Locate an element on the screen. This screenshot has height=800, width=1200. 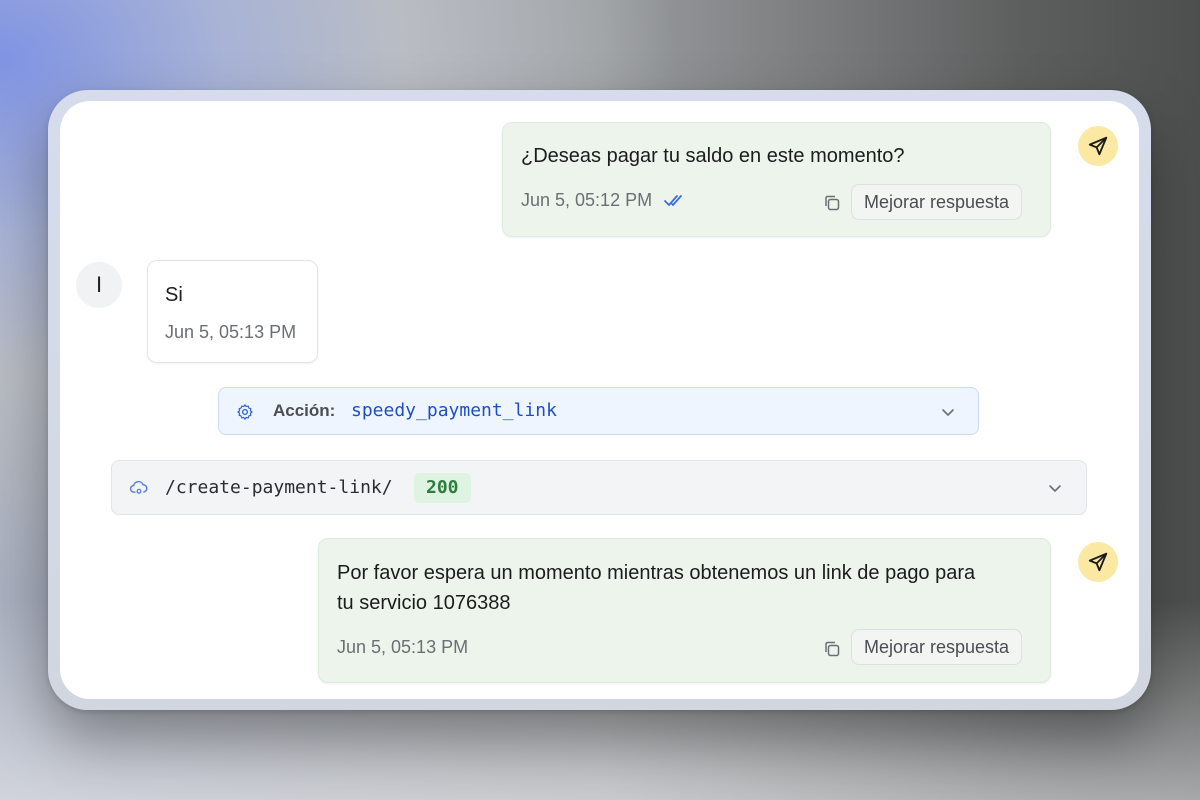
endpoint-path: /create-payment-link/ is located at coordinates (279, 487).